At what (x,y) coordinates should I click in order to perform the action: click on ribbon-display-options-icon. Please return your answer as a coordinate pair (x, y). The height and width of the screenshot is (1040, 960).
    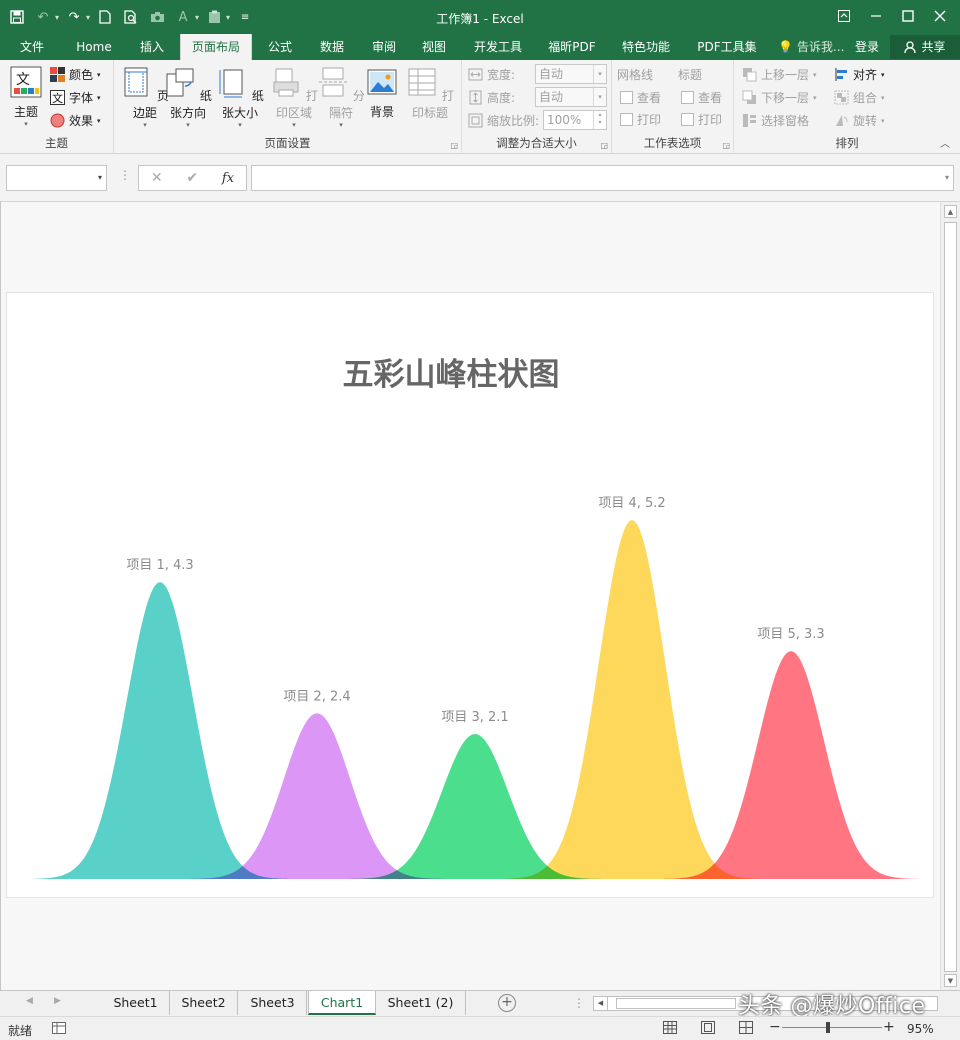
    Looking at the image, I should click on (844, 16).